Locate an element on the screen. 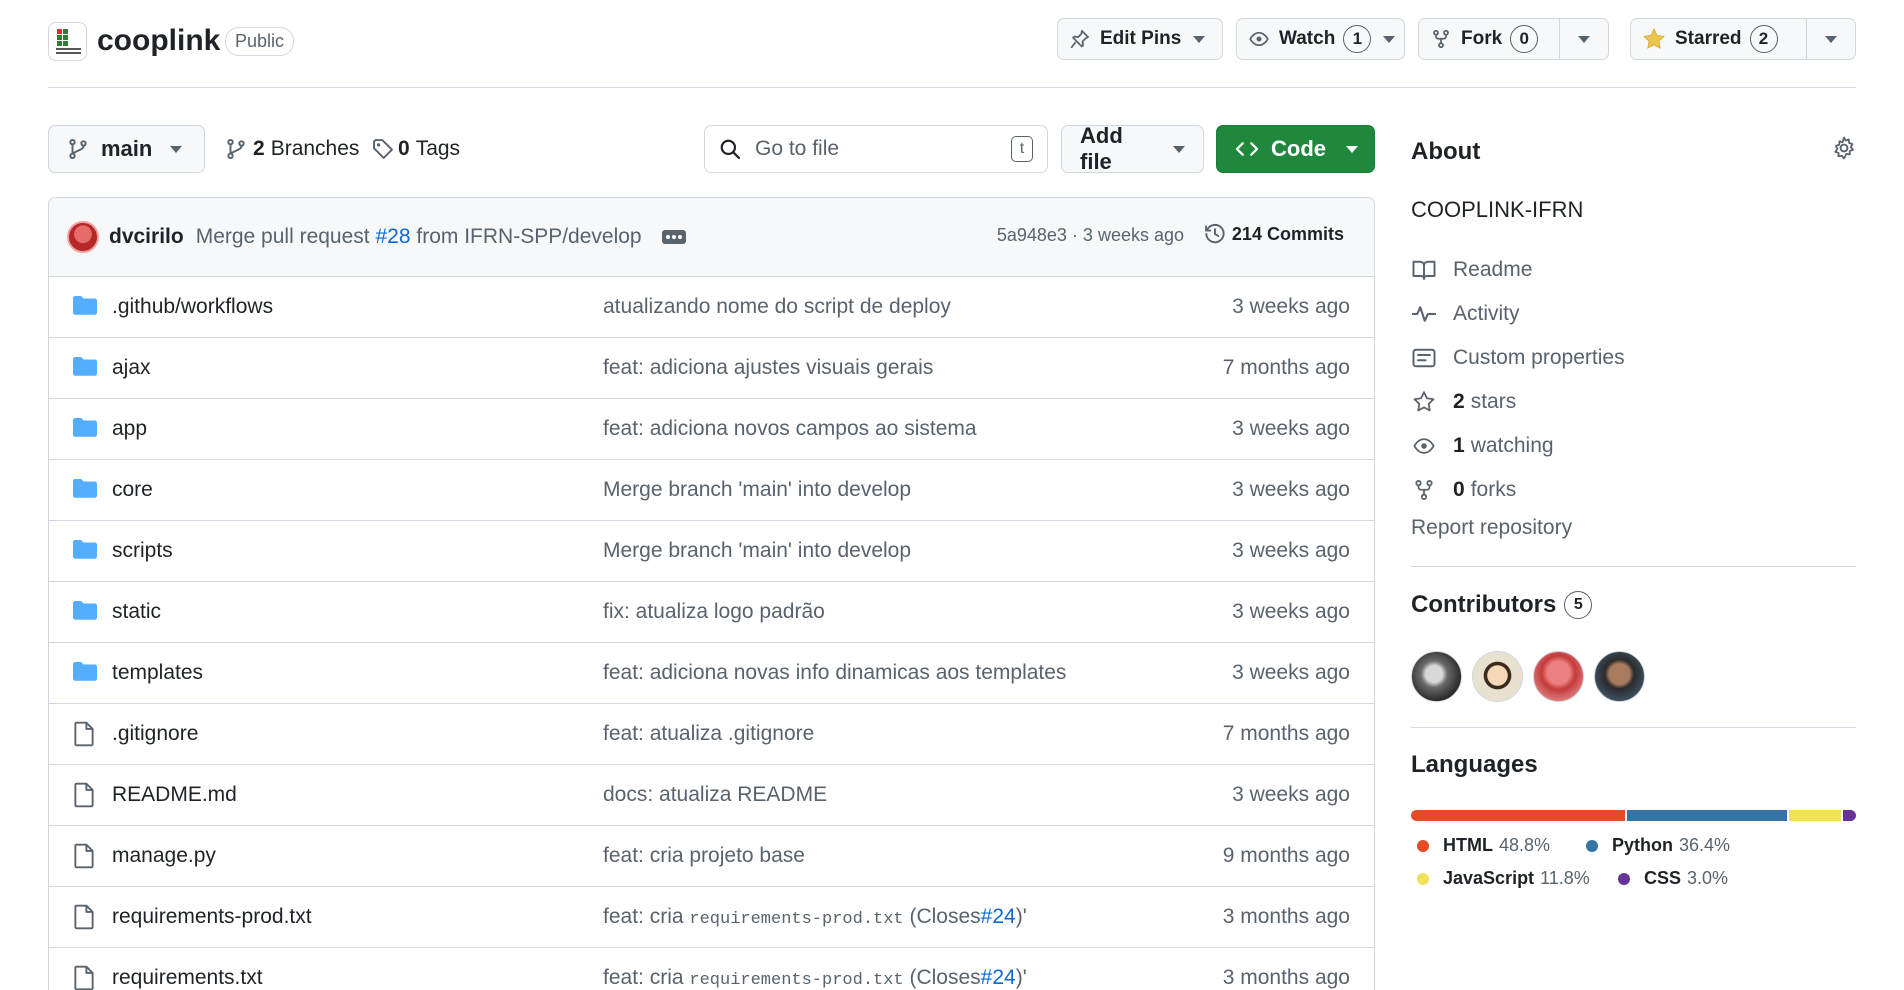  languages-bar is located at coordinates (1633, 815).